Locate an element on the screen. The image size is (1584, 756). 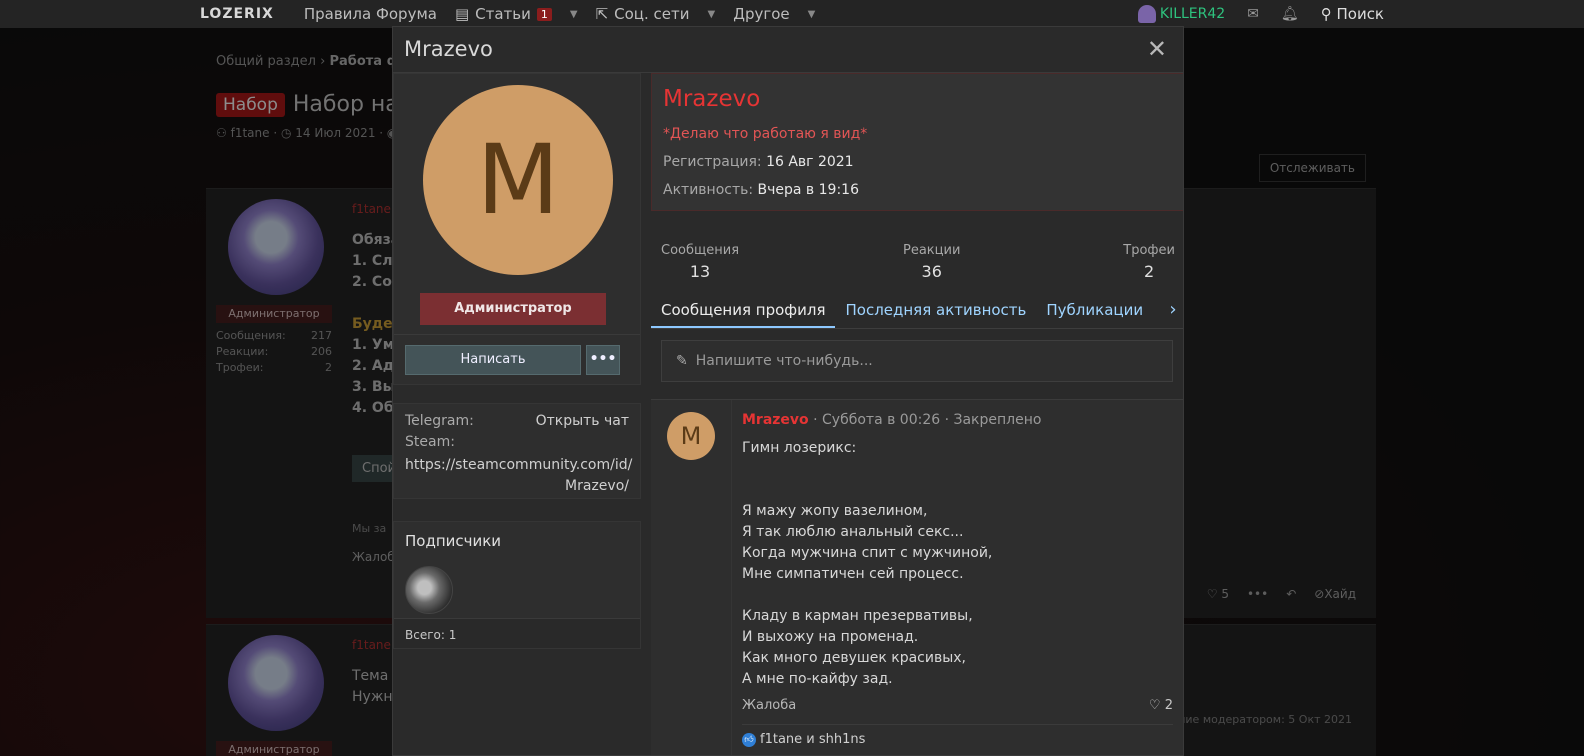
search-label: Поиск is located at coordinates (1360, 14).